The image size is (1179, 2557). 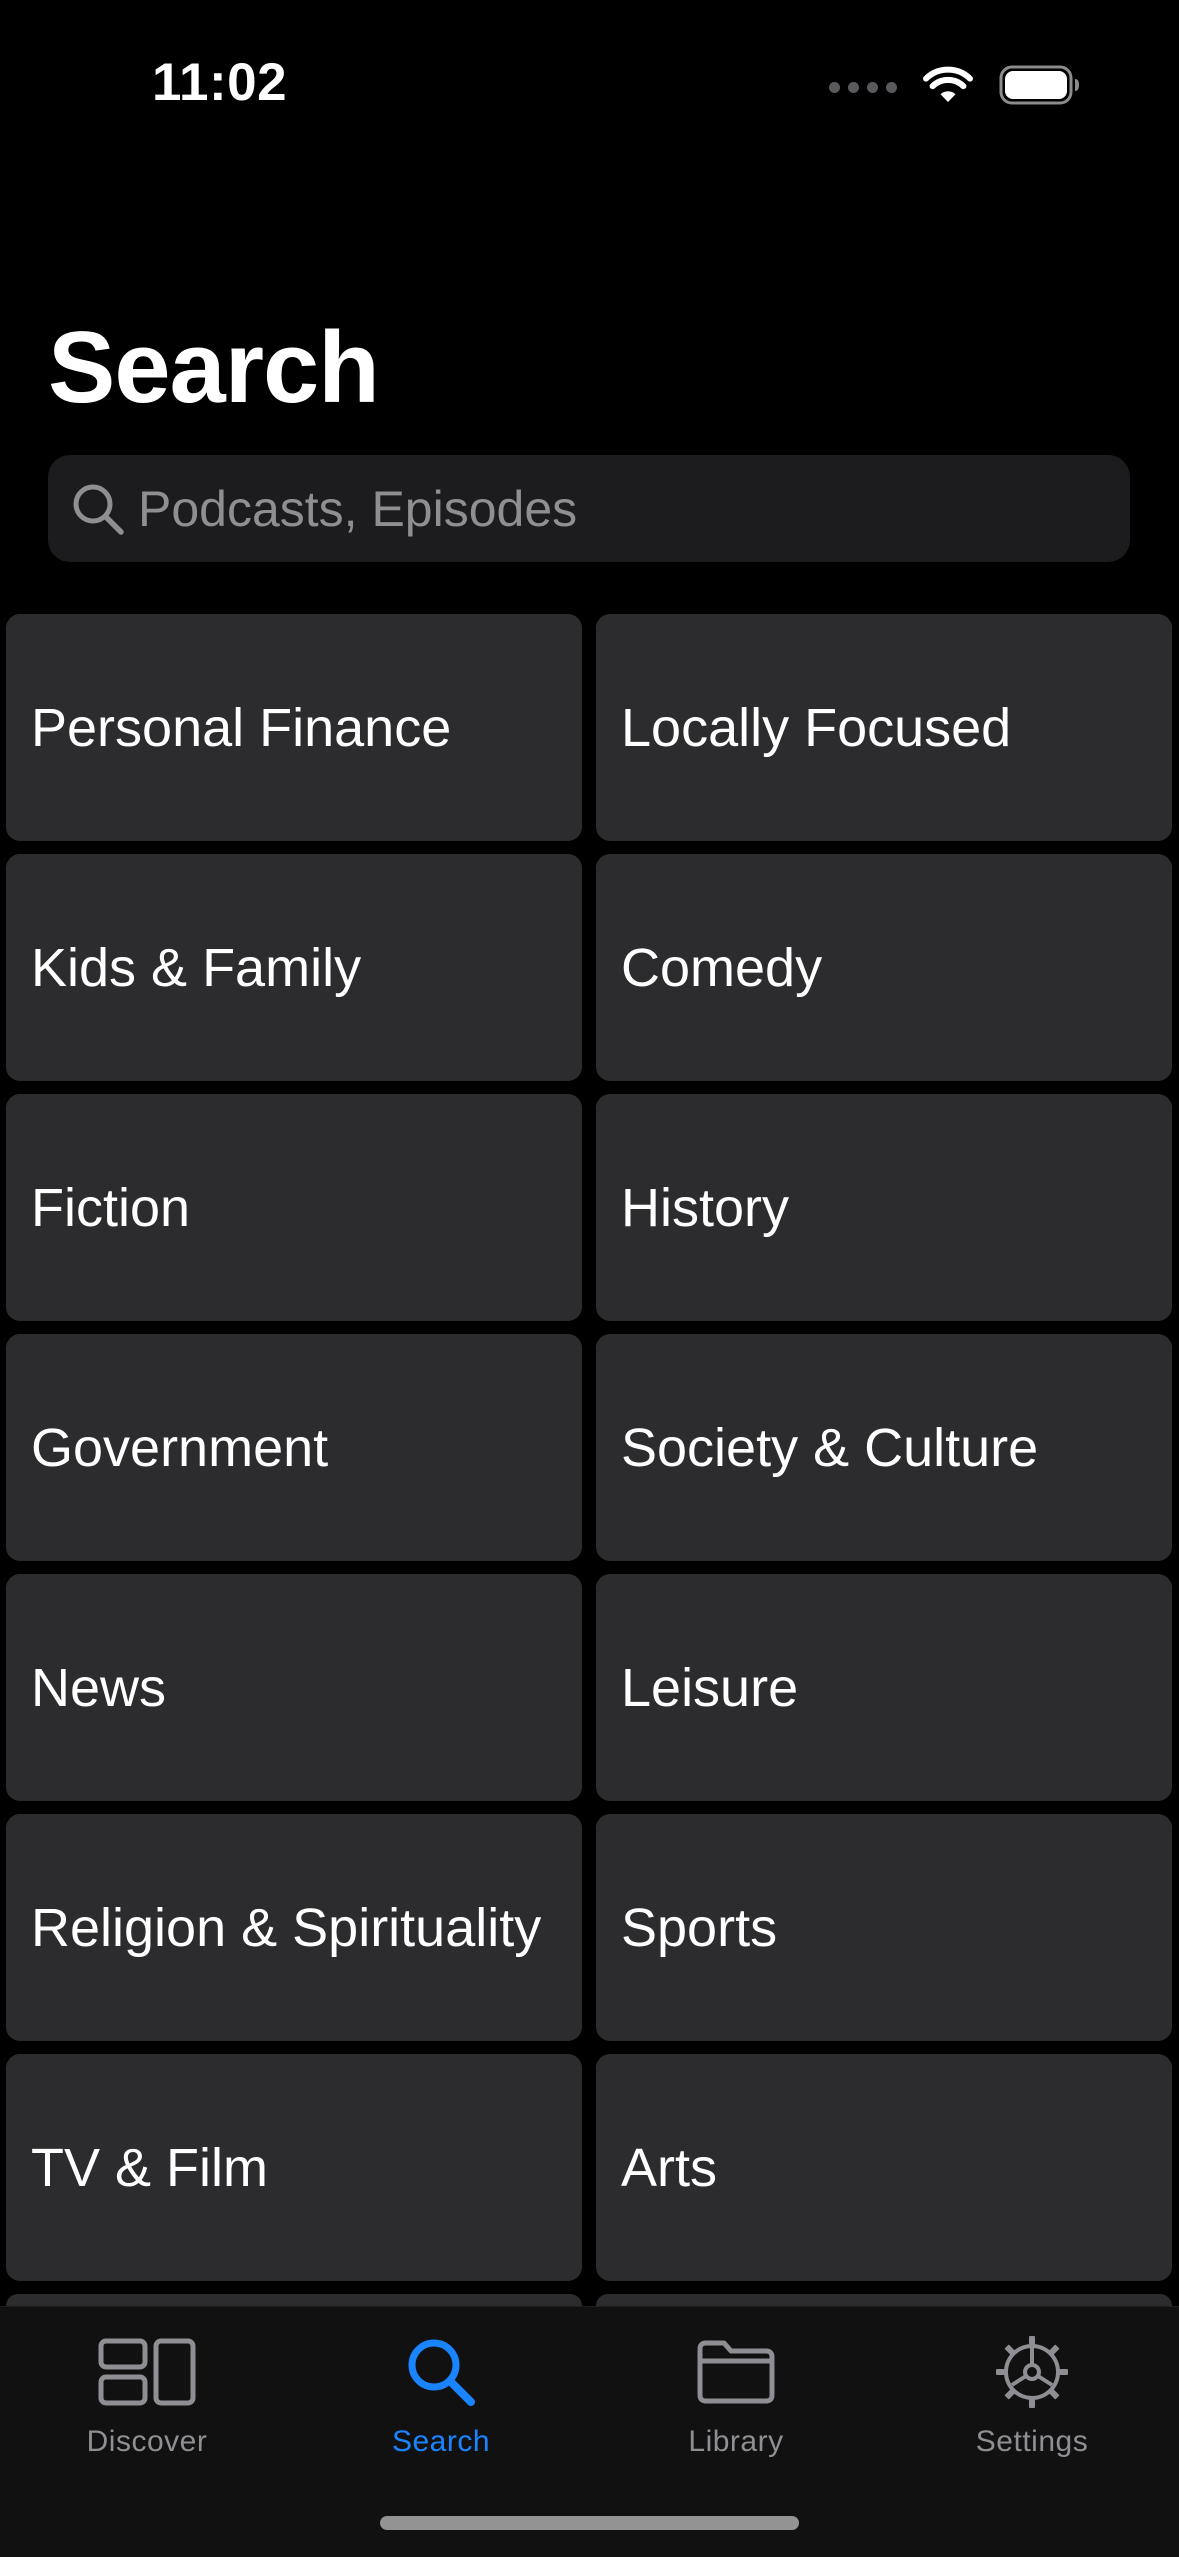 What do you see at coordinates (884, 1927) in the screenshot?
I see `category-tile-sports: Sports` at bounding box center [884, 1927].